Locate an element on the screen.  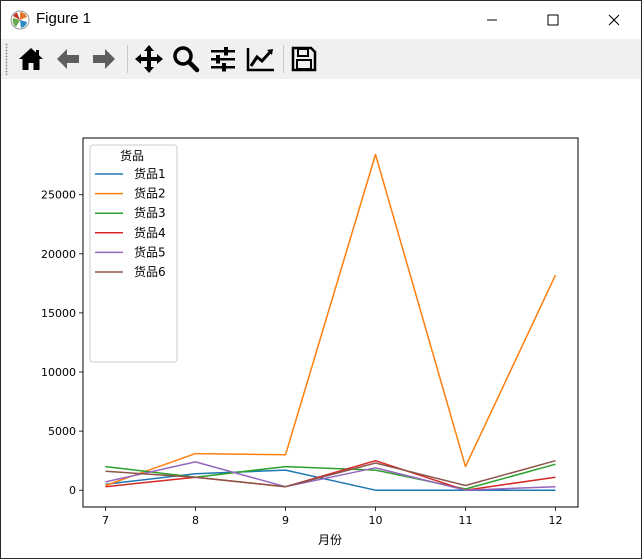
close-icon is located at coordinates (614, 20).